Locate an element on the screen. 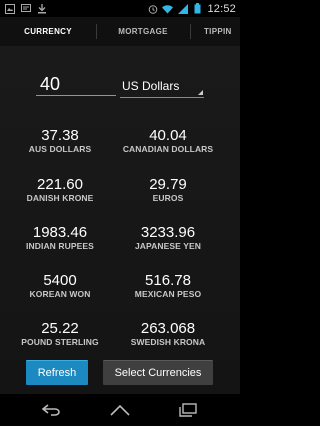 The image size is (320, 426). result-danish-krone: 221.60 DANISH KRONE is located at coordinates (60, 190).